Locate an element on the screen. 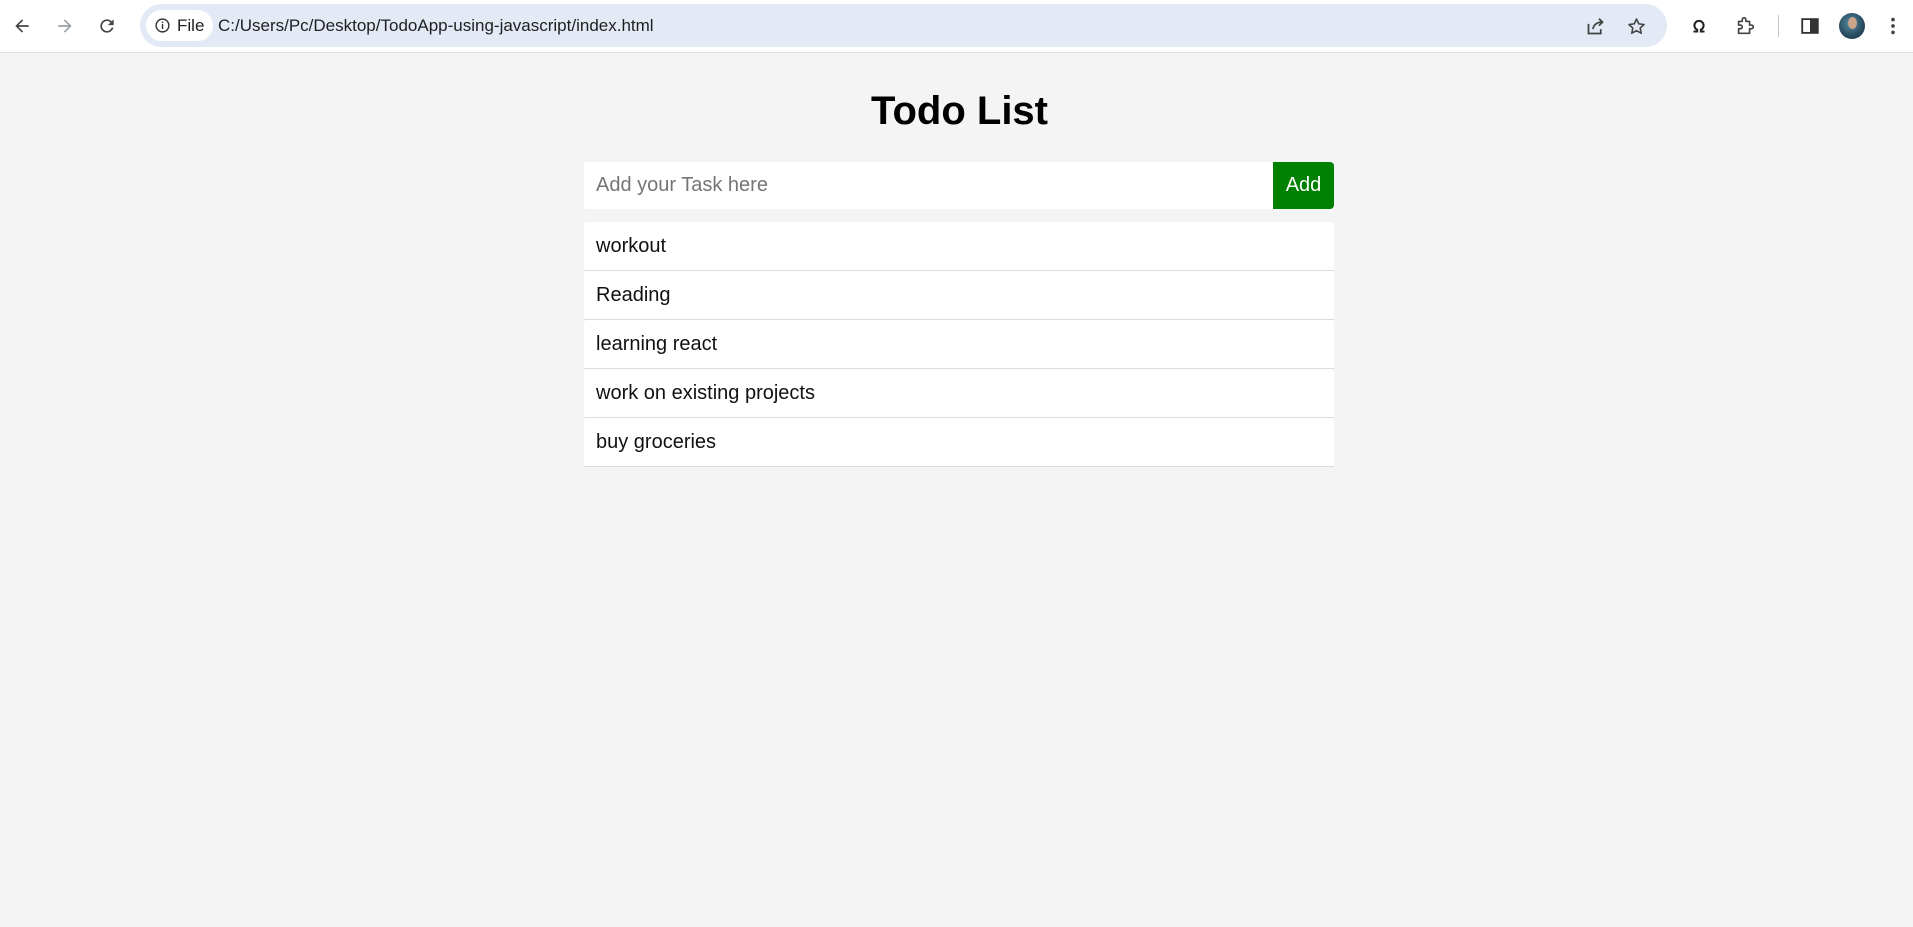 The width and height of the screenshot is (1913, 927). task-input-row: Add is located at coordinates (959, 185).